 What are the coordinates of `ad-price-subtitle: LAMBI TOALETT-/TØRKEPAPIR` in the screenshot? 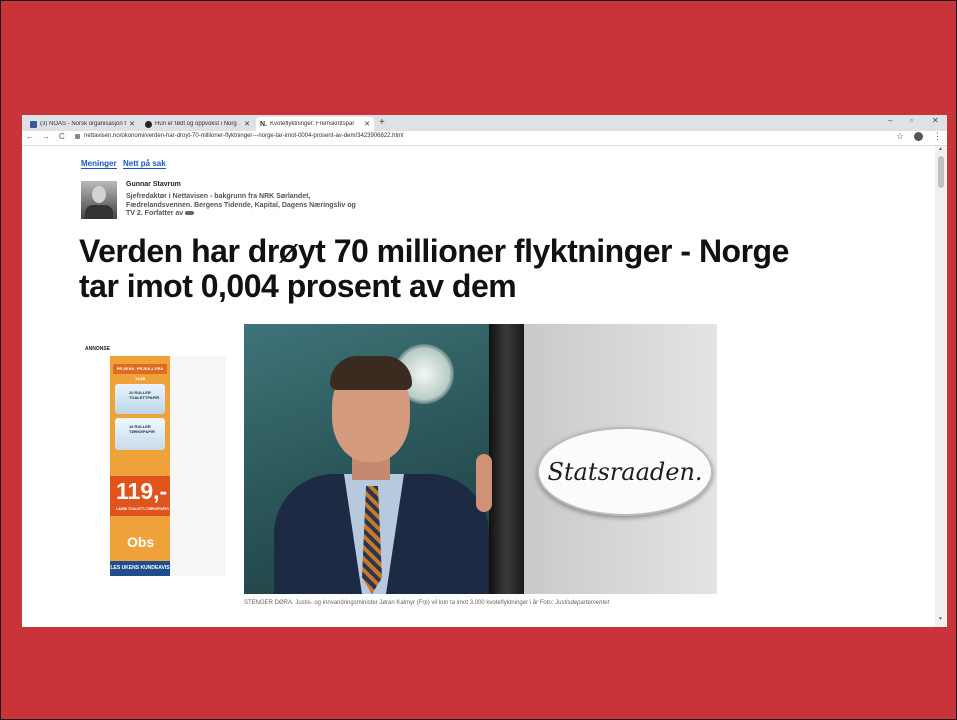 It's located at (142, 509).